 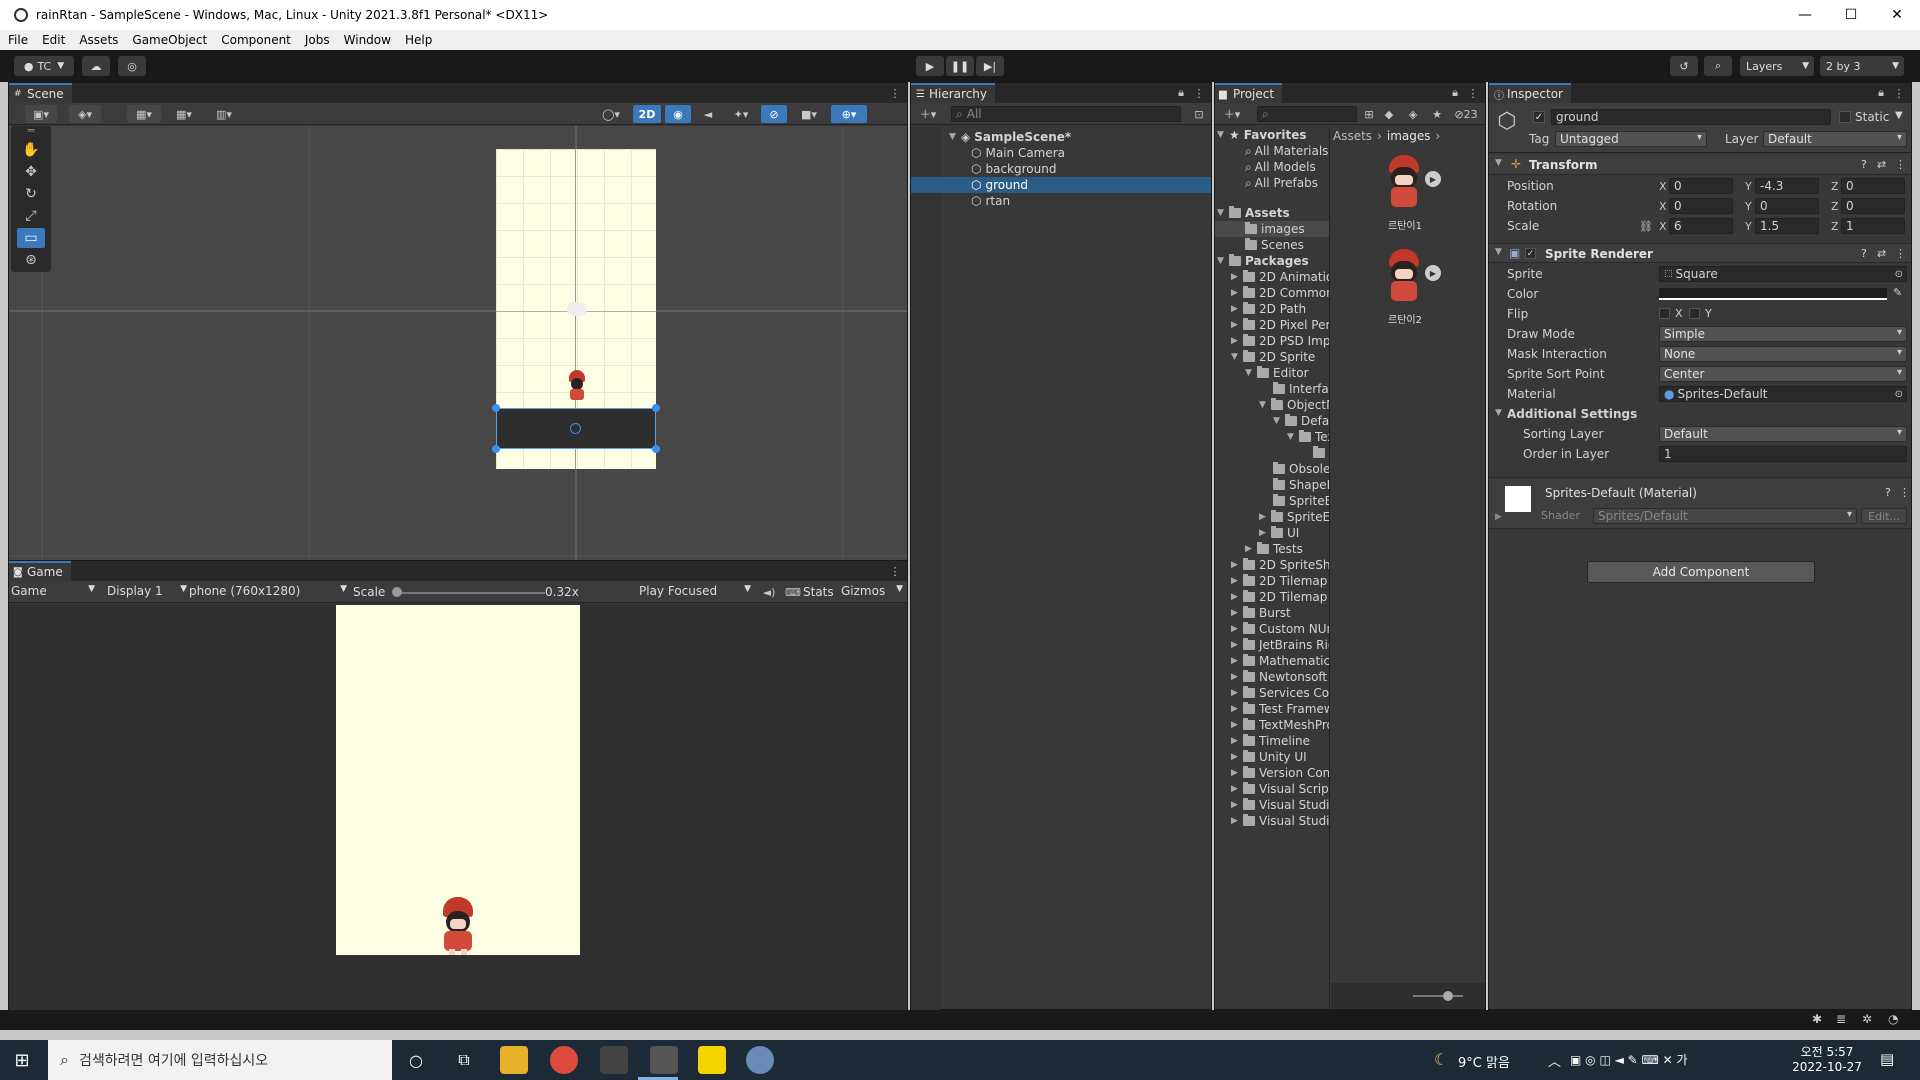 What do you see at coordinates (1249, 93) in the screenshot?
I see `tab-project: ▆ Project` at bounding box center [1249, 93].